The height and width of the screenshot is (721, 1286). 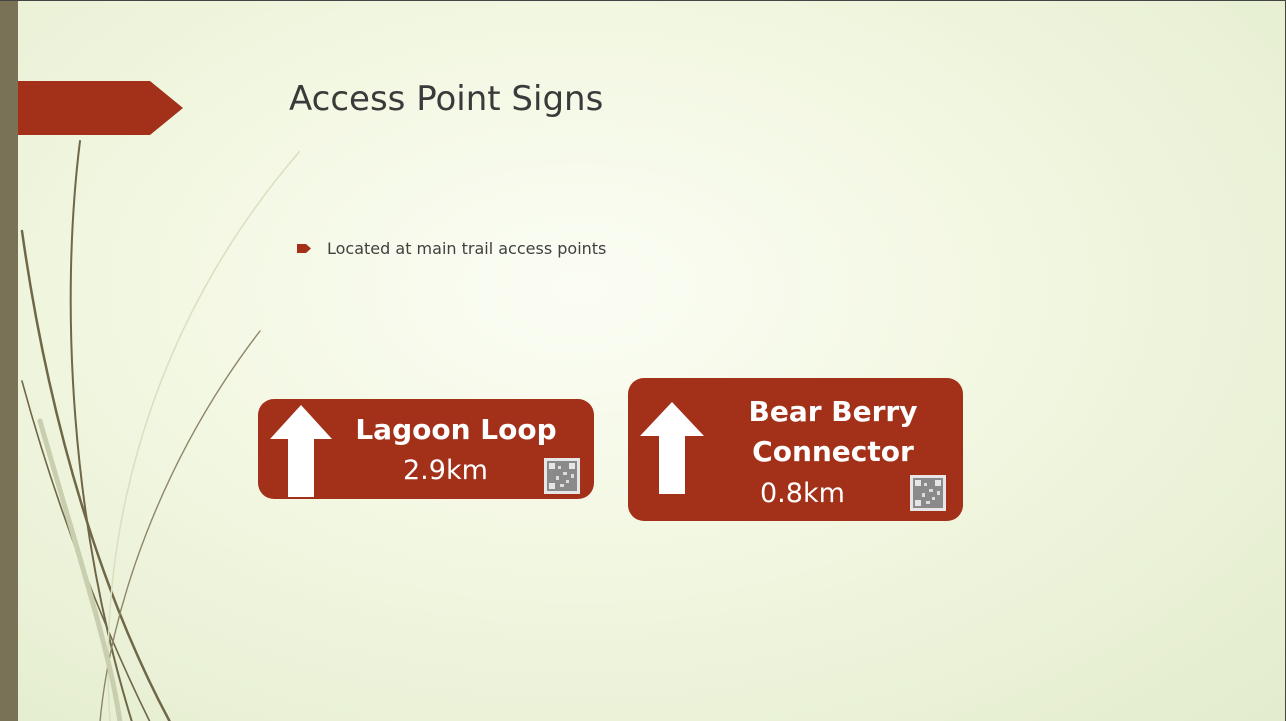 What do you see at coordinates (833, 432) in the screenshot?
I see `sign-name: Bear Berry Connector` at bounding box center [833, 432].